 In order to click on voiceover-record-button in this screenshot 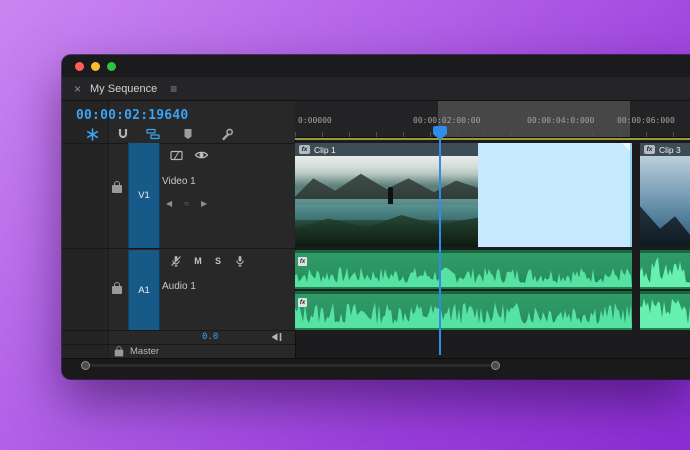, I will do `click(240, 261)`.